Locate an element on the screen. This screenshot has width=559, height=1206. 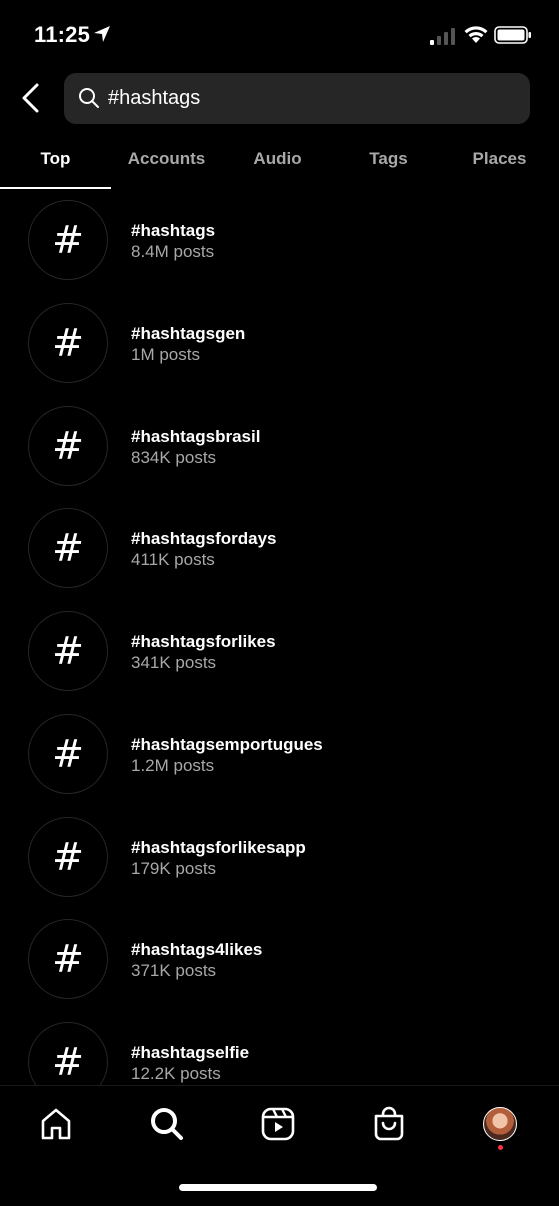
wifi-icon is located at coordinates (476, 34).